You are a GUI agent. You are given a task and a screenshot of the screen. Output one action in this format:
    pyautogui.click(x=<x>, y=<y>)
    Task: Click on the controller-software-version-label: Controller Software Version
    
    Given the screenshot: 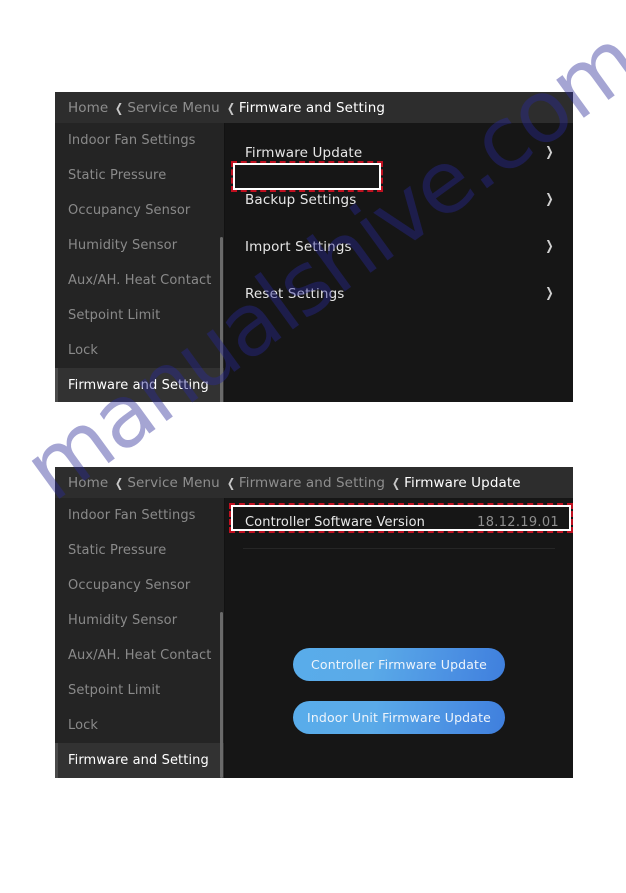 What is the action you would take?
    pyautogui.click(x=335, y=522)
    